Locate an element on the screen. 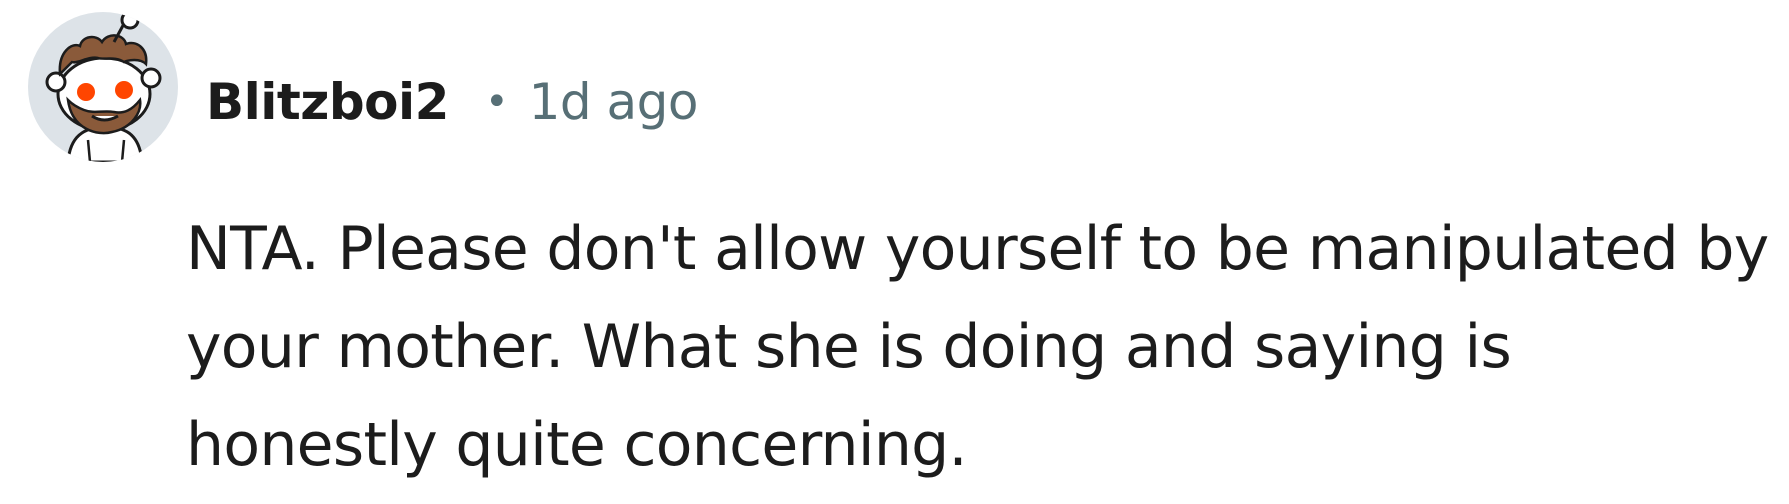 This screenshot has width=1789, height=504. snoo-avatar-icon is located at coordinates (103, 87).